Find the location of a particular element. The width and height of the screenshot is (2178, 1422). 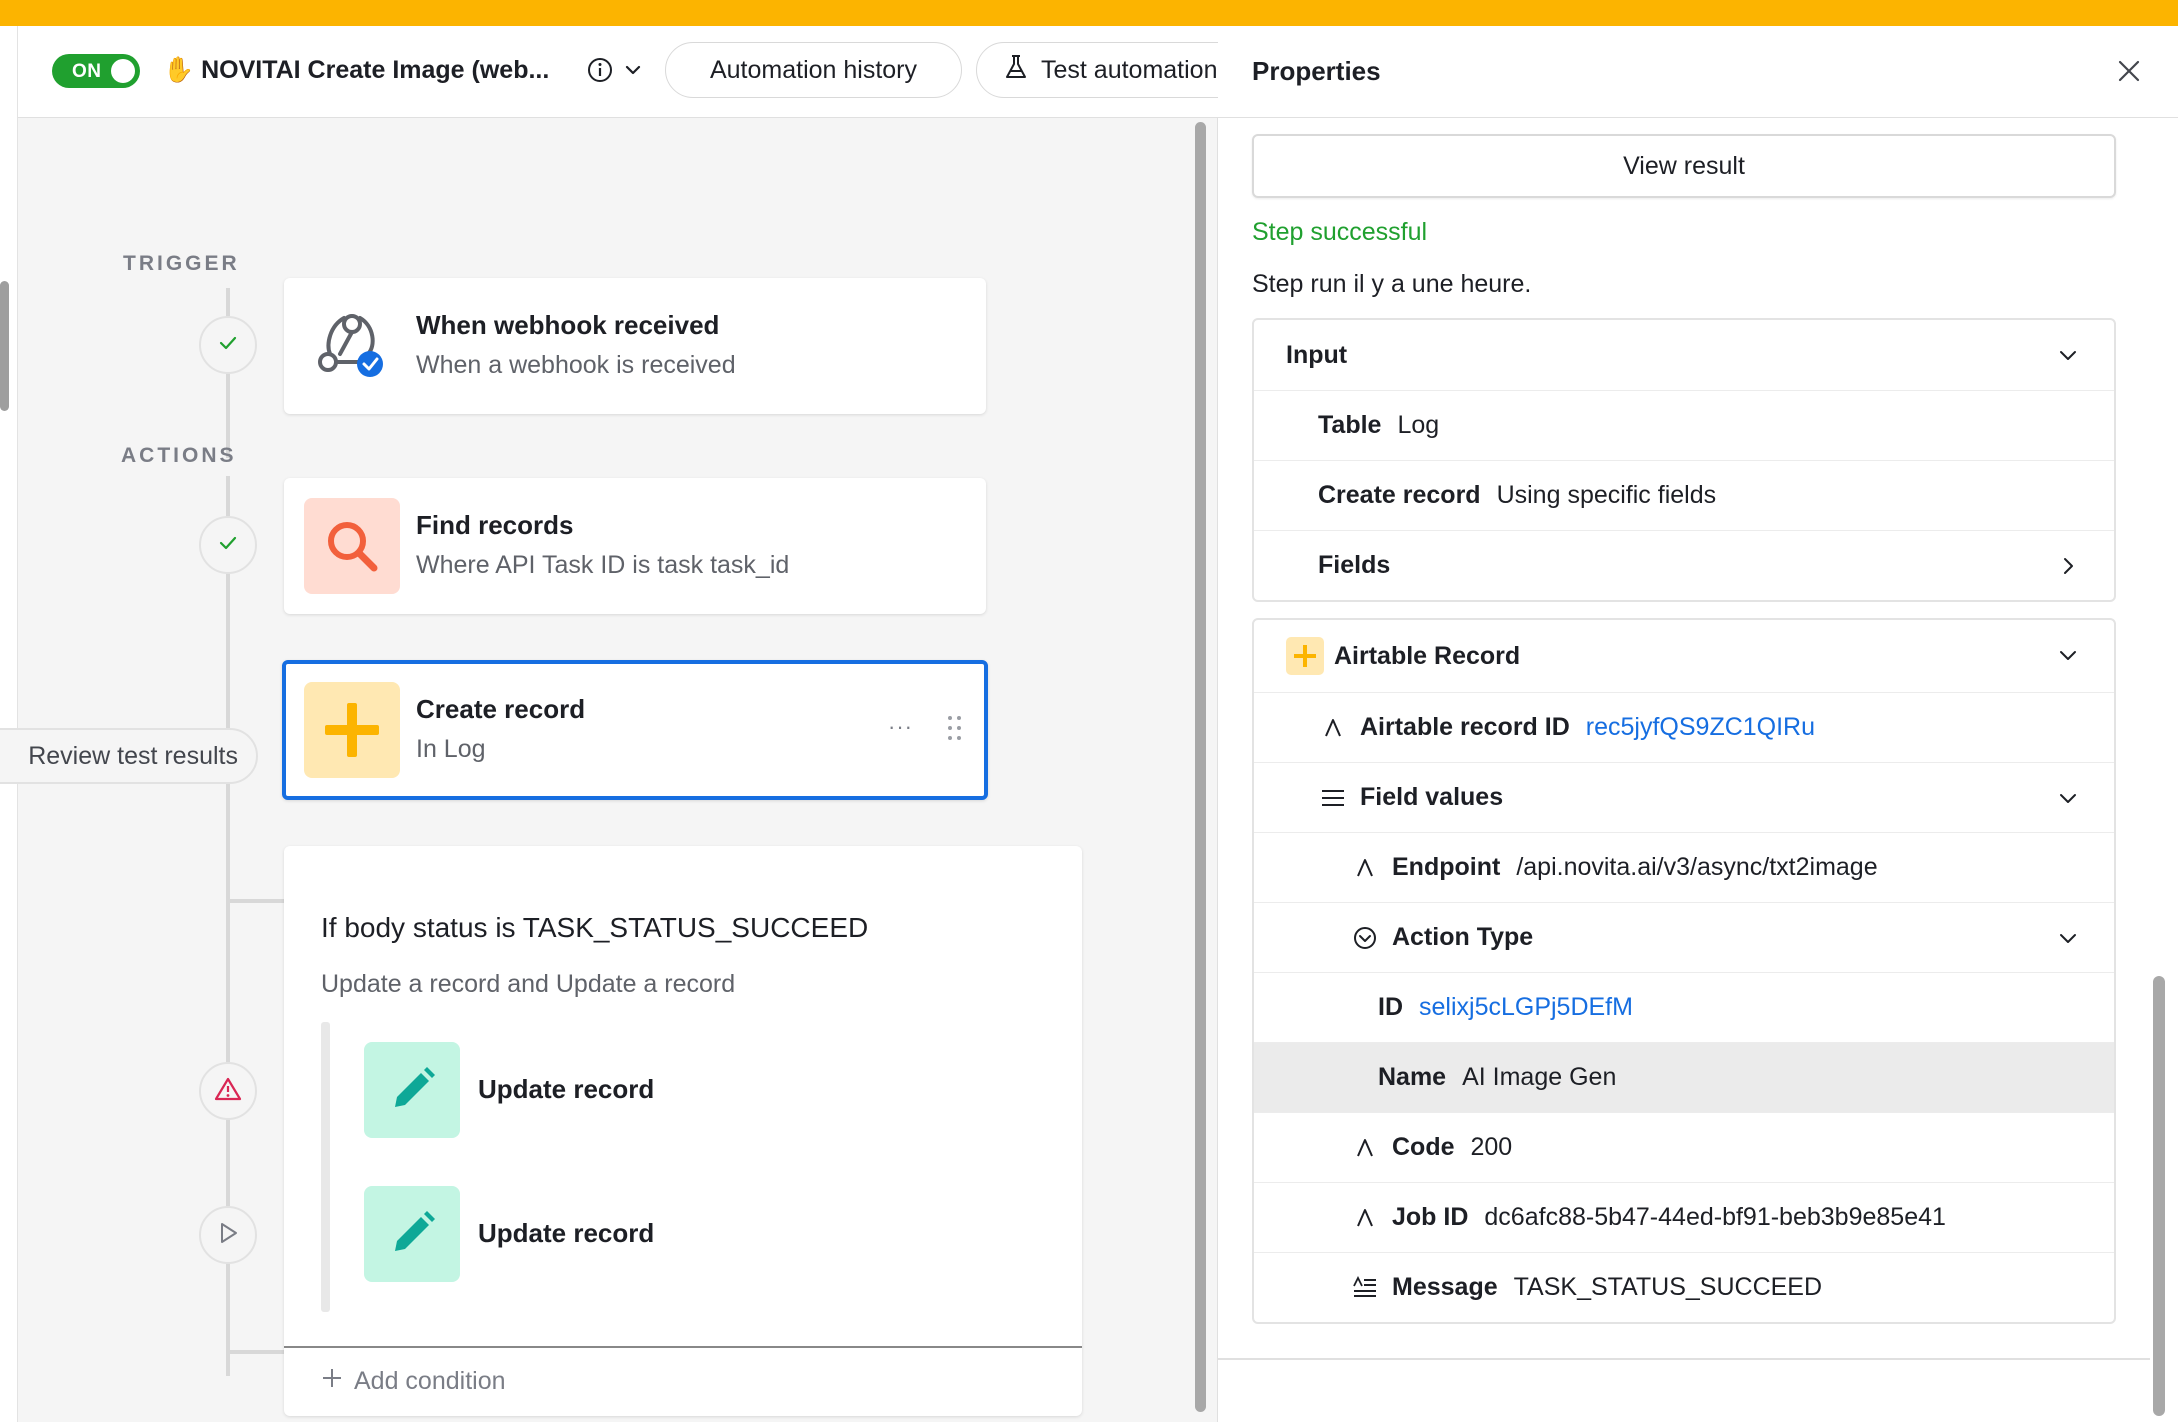

create-record-card: Create record In Log ··· is located at coordinates (635, 730).